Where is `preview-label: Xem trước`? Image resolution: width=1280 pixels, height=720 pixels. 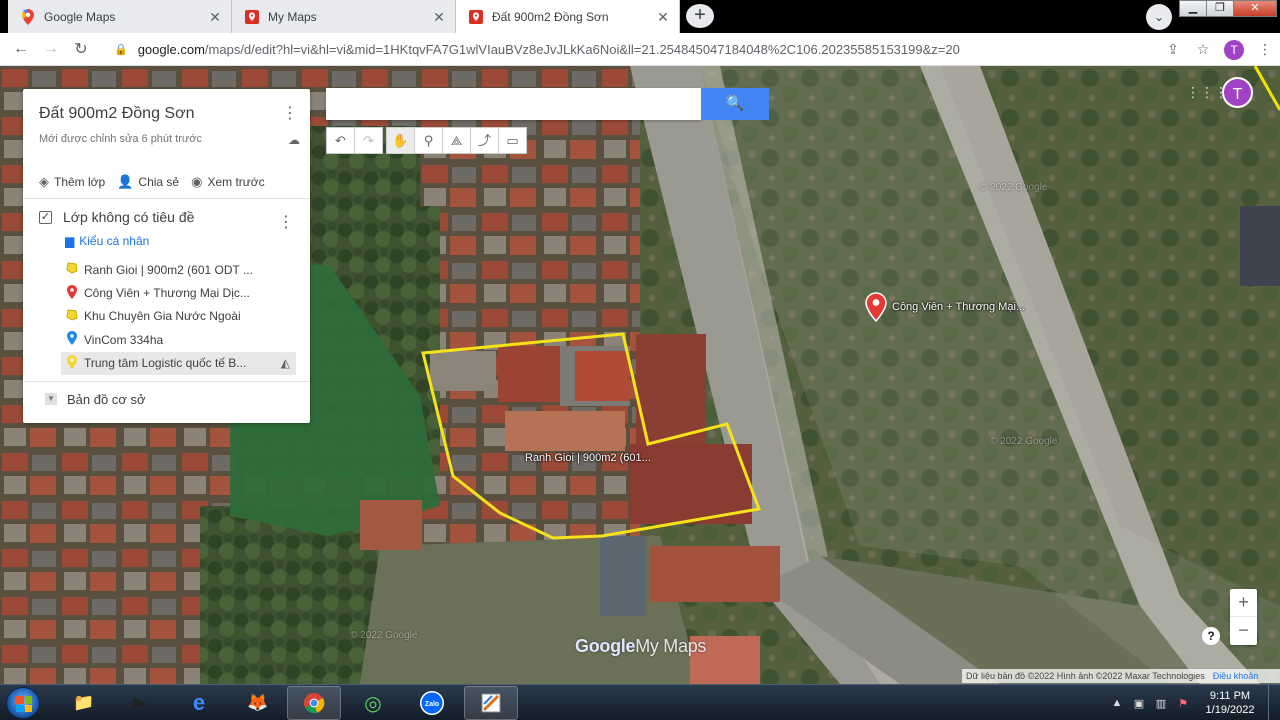 preview-label: Xem trước is located at coordinates (236, 182).